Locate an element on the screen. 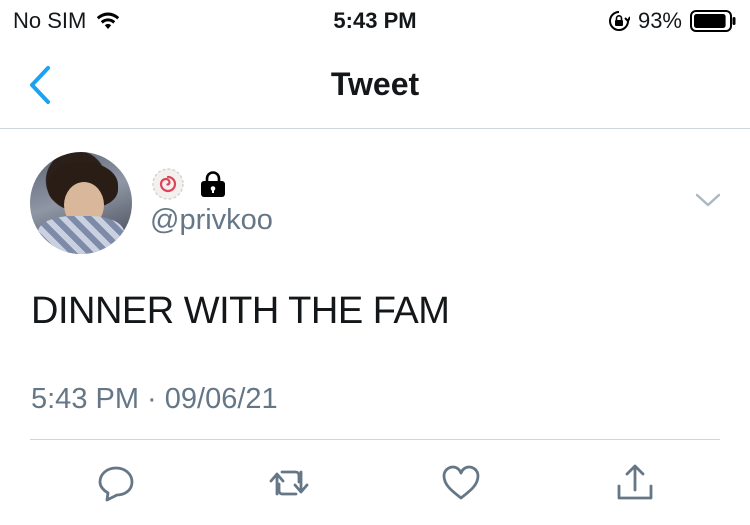 The width and height of the screenshot is (750, 525). swirl-emoji-icon is located at coordinates (168, 184).